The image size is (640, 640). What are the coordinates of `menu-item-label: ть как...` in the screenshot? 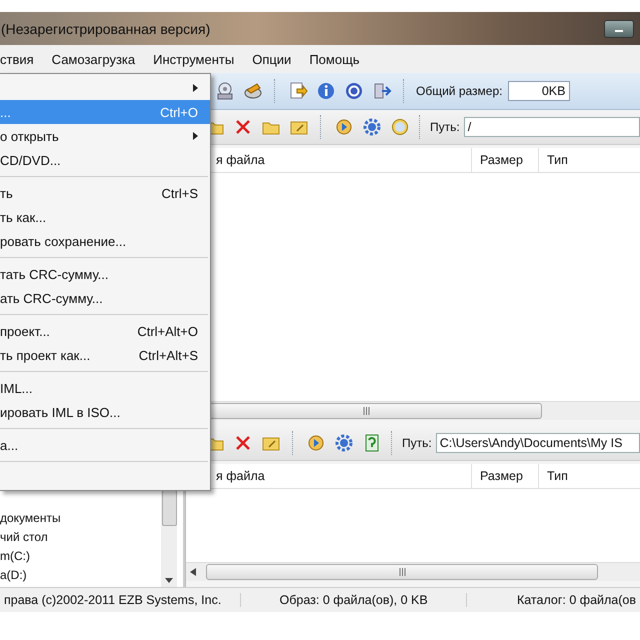 It's located at (24, 217).